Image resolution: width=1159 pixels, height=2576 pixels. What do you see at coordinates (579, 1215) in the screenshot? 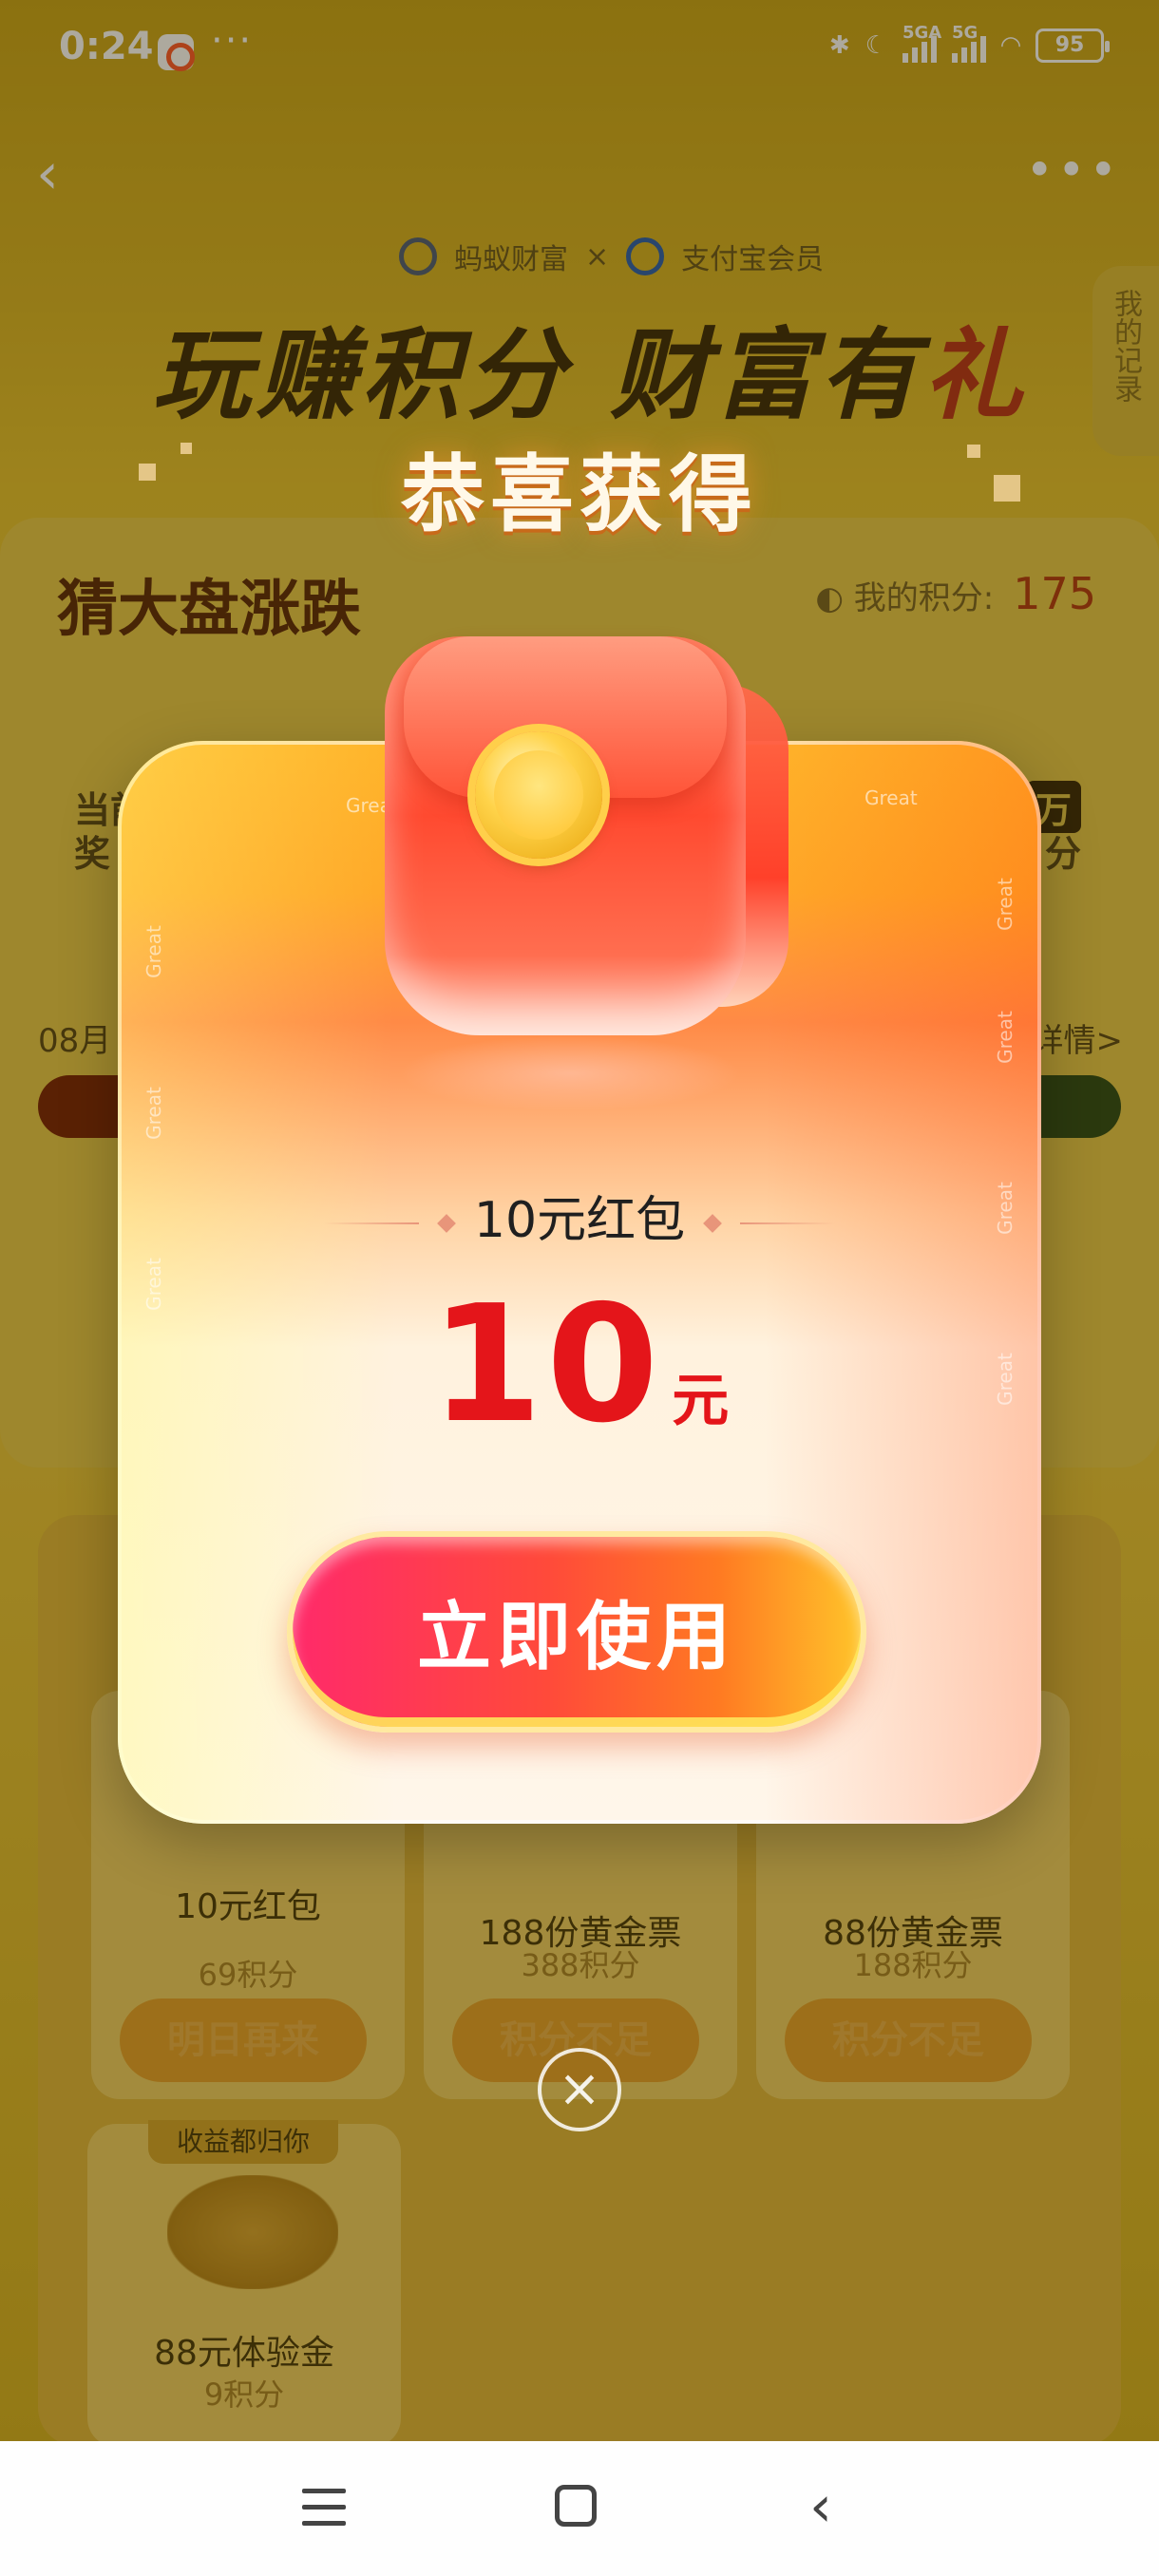
I see `prize-name: 10元红包` at bounding box center [579, 1215].